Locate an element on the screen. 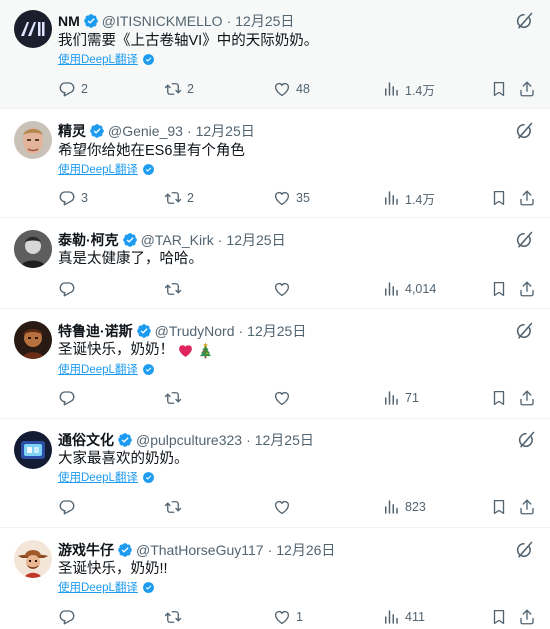  user-handle: @TAR_Kirk is located at coordinates (177, 240).